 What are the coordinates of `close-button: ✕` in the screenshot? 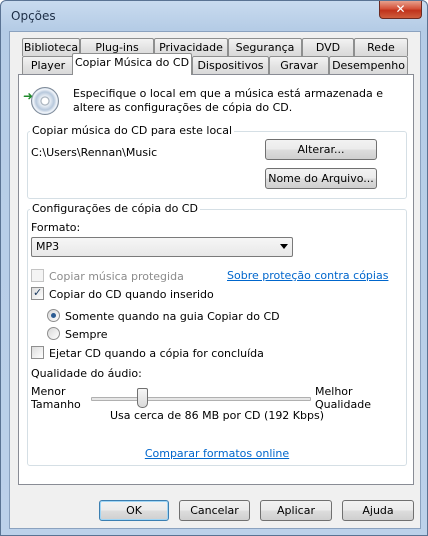 It's located at (400, 10).